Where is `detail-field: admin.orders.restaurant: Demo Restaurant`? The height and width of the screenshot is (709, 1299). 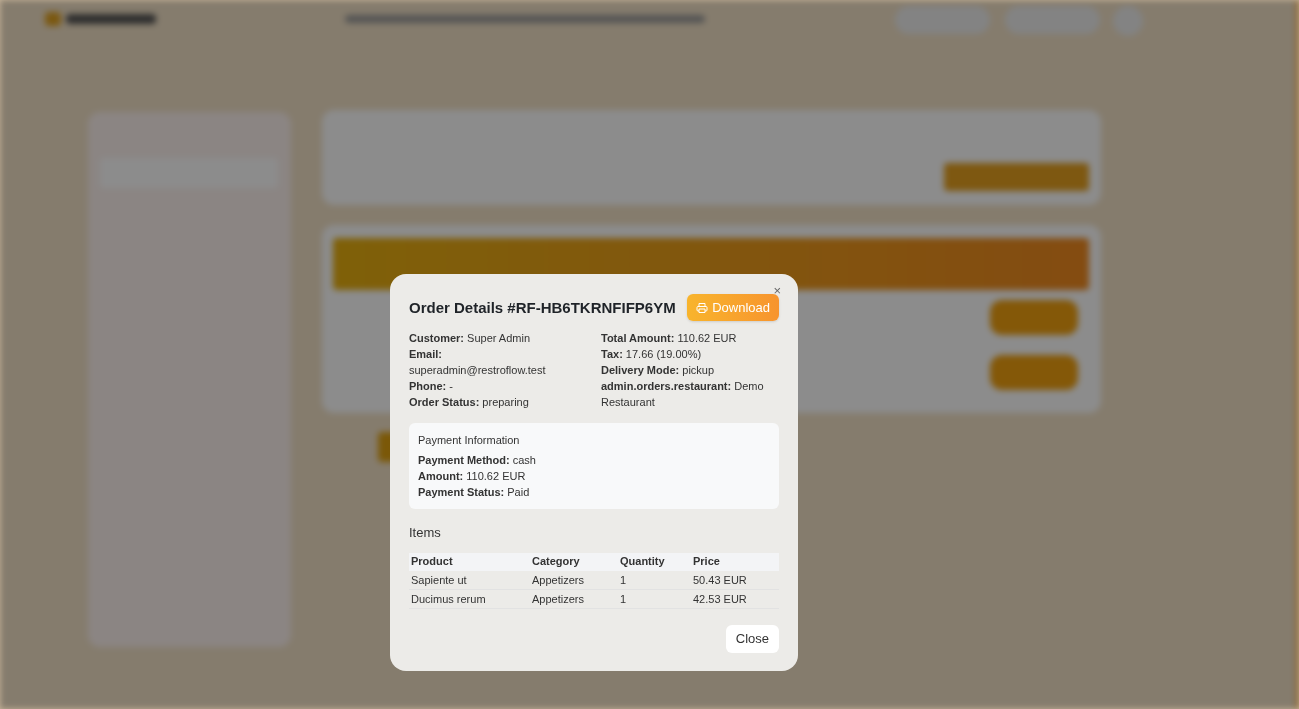 detail-field: admin.orders.restaurant: Demo Restaurant is located at coordinates (690, 394).